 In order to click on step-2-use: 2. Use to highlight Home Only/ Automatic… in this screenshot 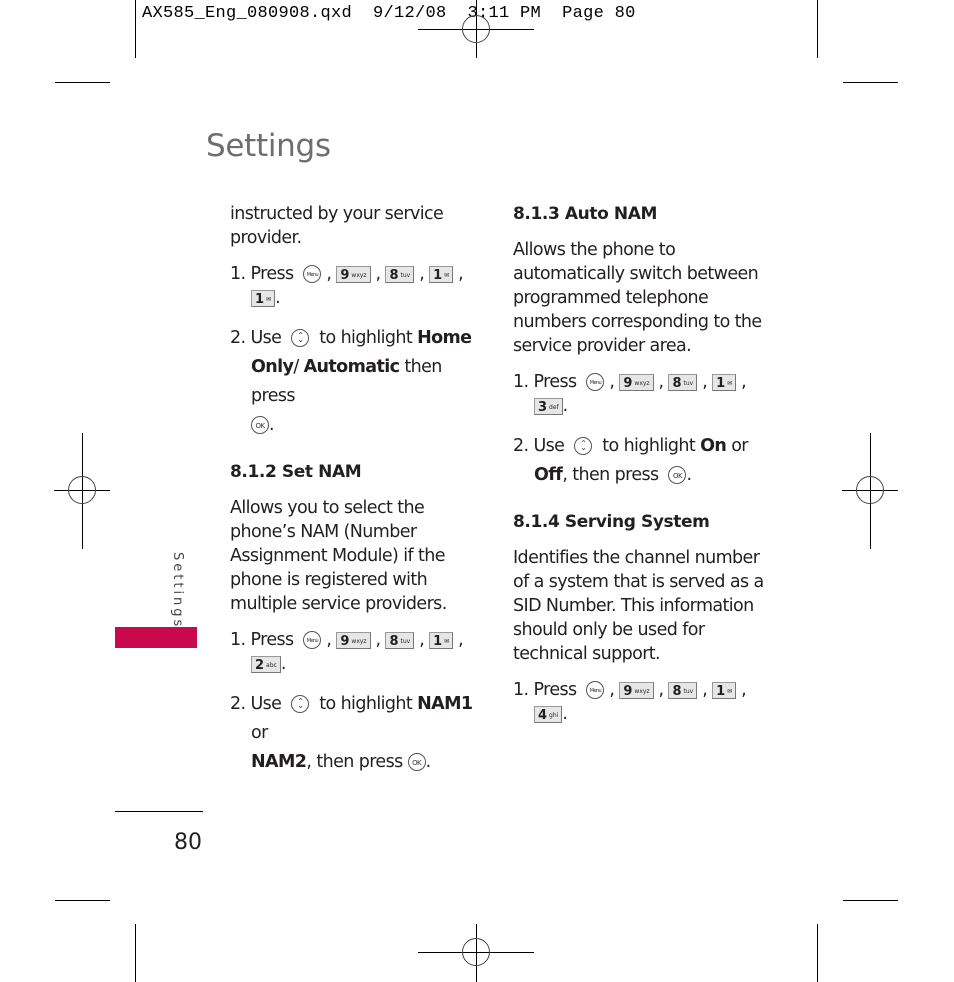, I will do `click(360, 382)`.